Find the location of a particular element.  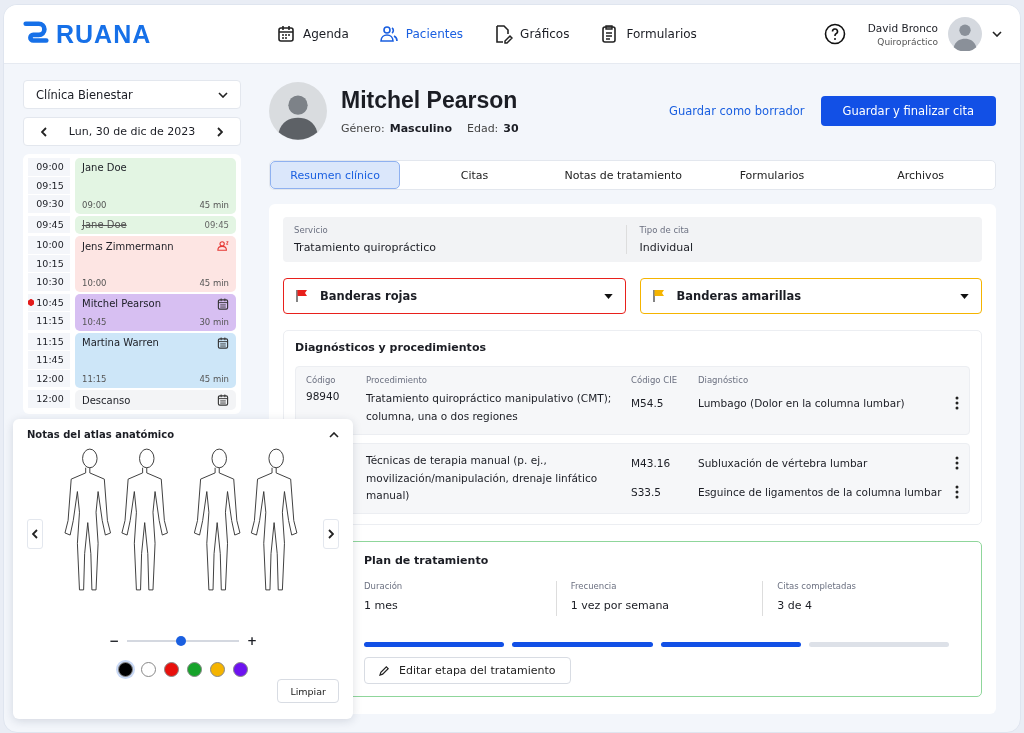

column-header: Código is located at coordinates (321, 380).